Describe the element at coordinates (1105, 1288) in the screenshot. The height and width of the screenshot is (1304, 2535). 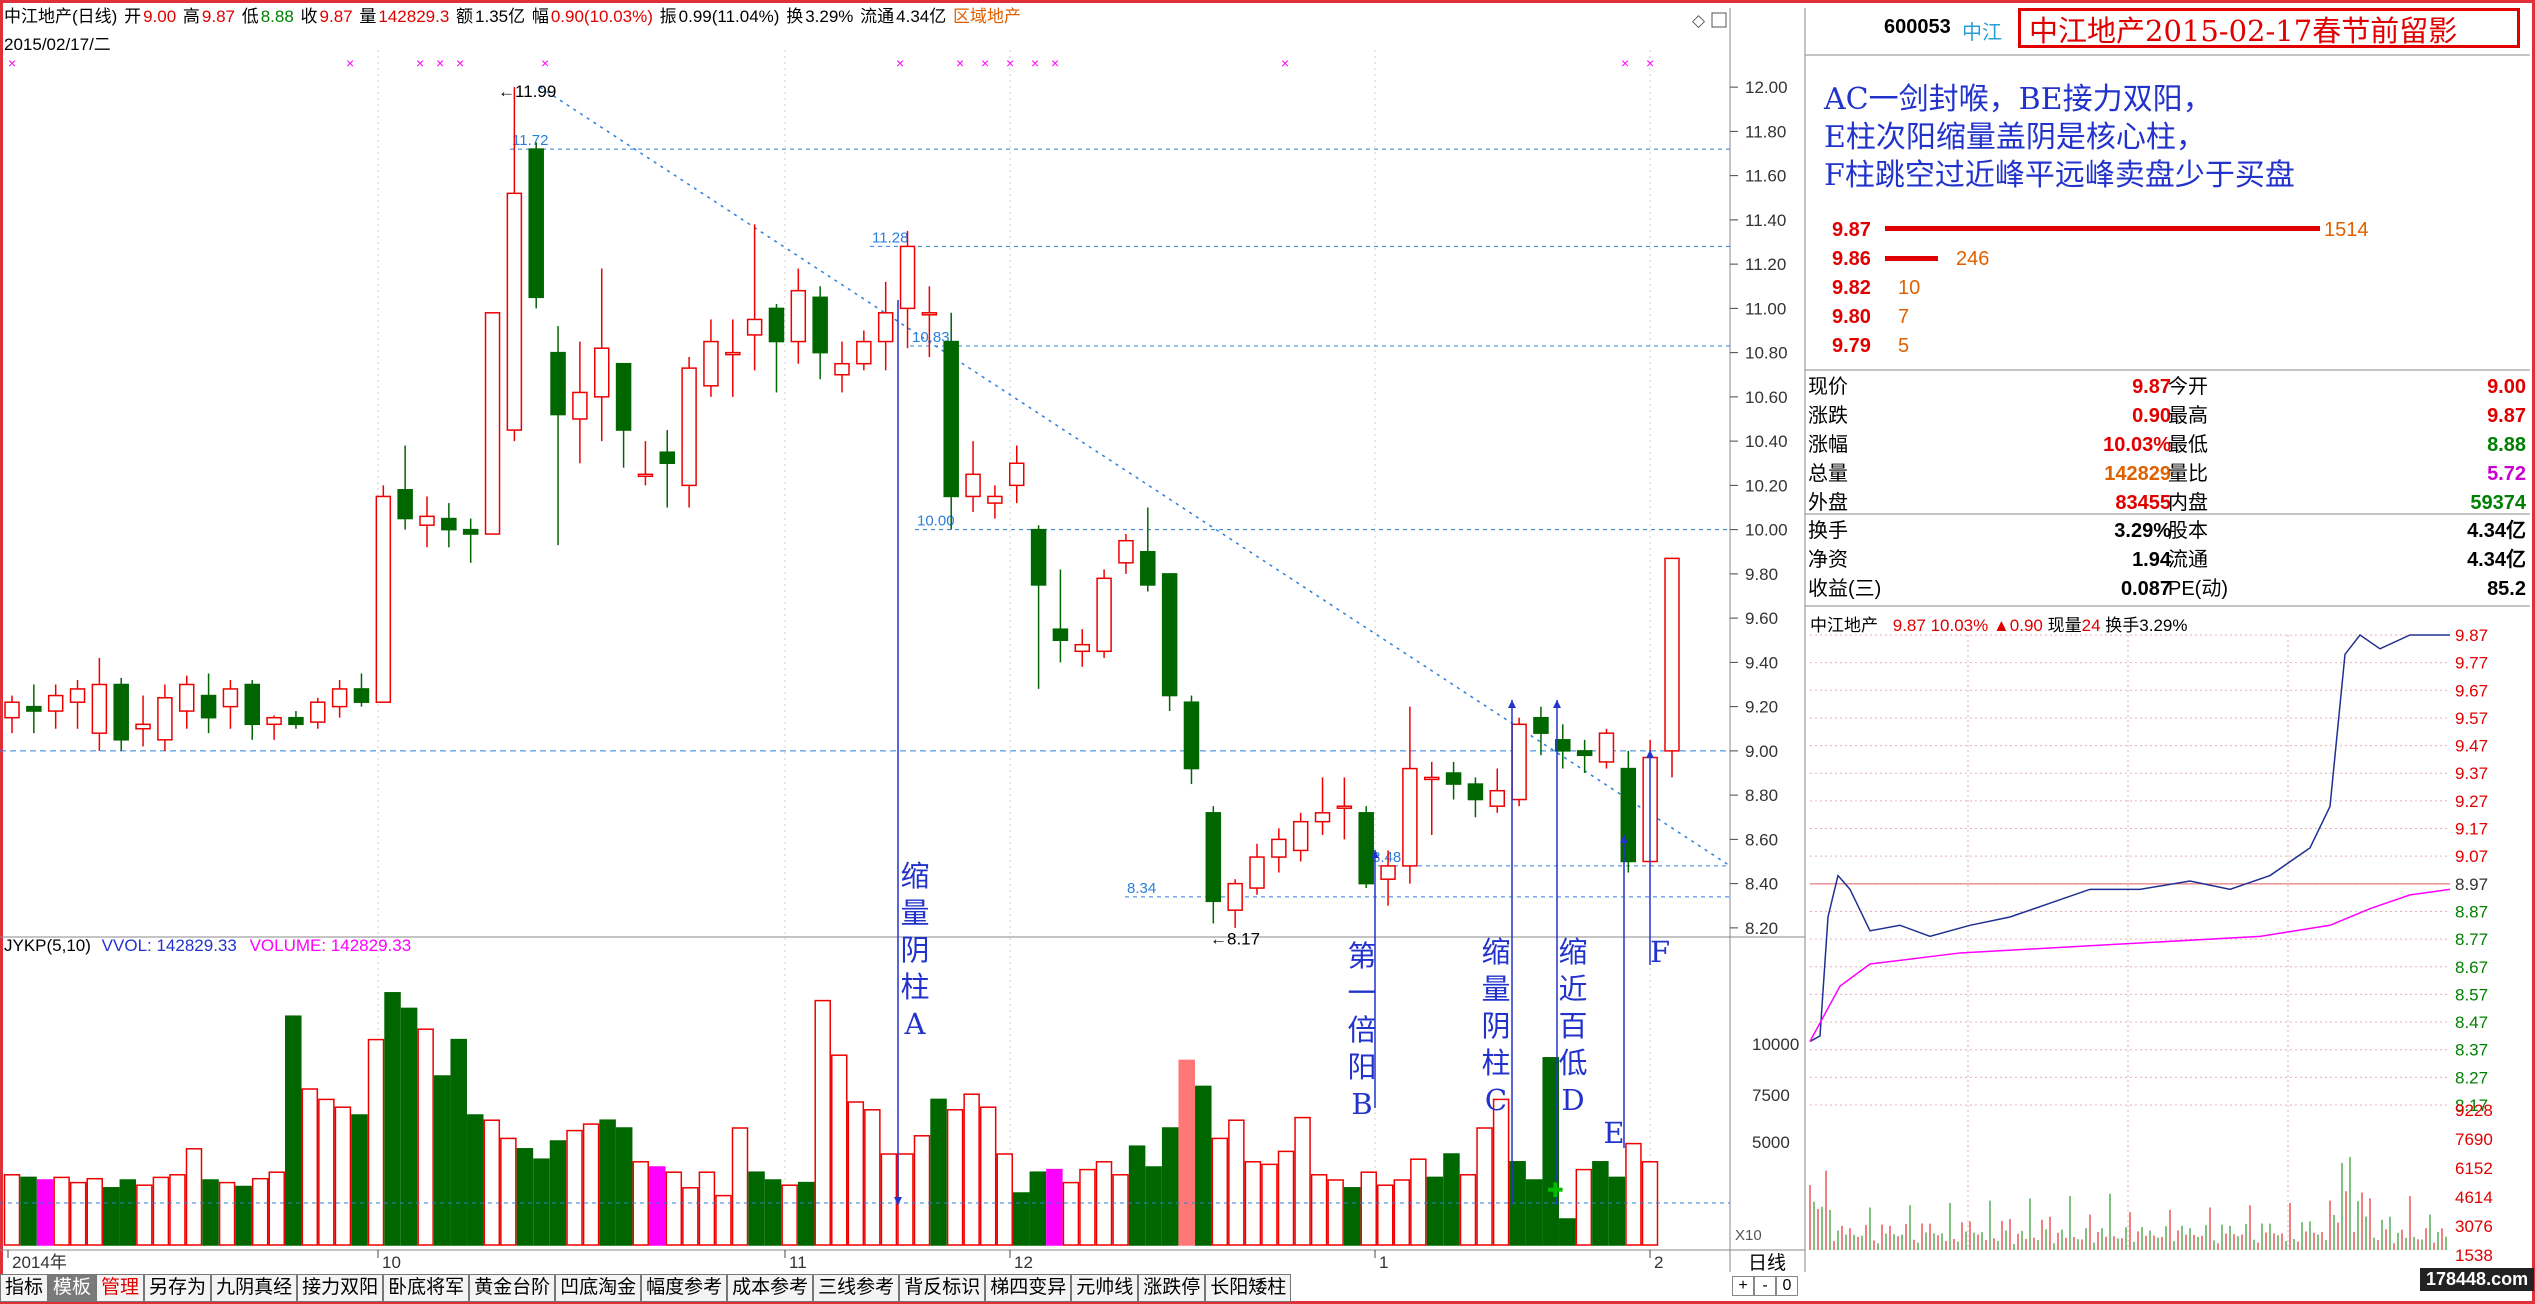
I see `tab-14: 元帅线` at that location.